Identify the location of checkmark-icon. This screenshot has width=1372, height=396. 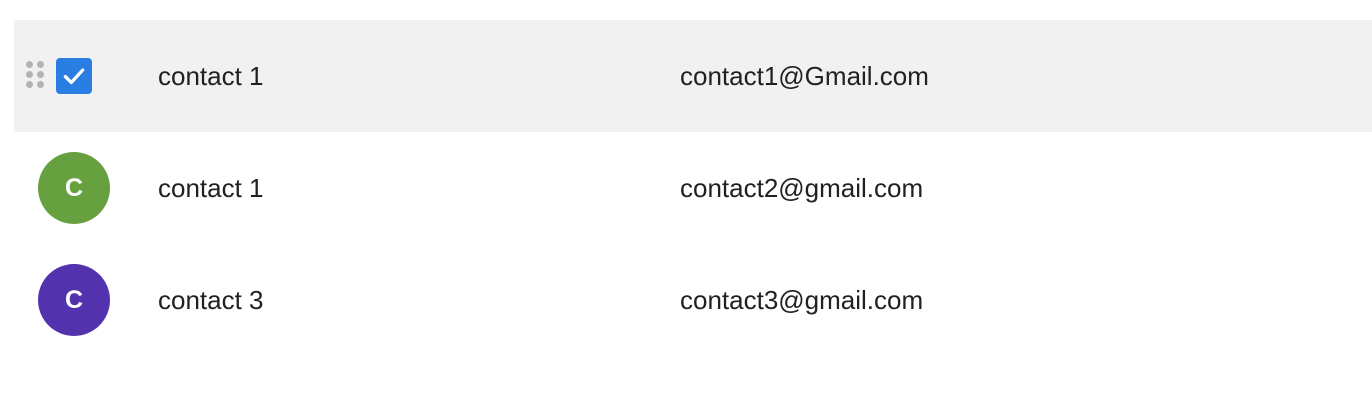
(74, 76).